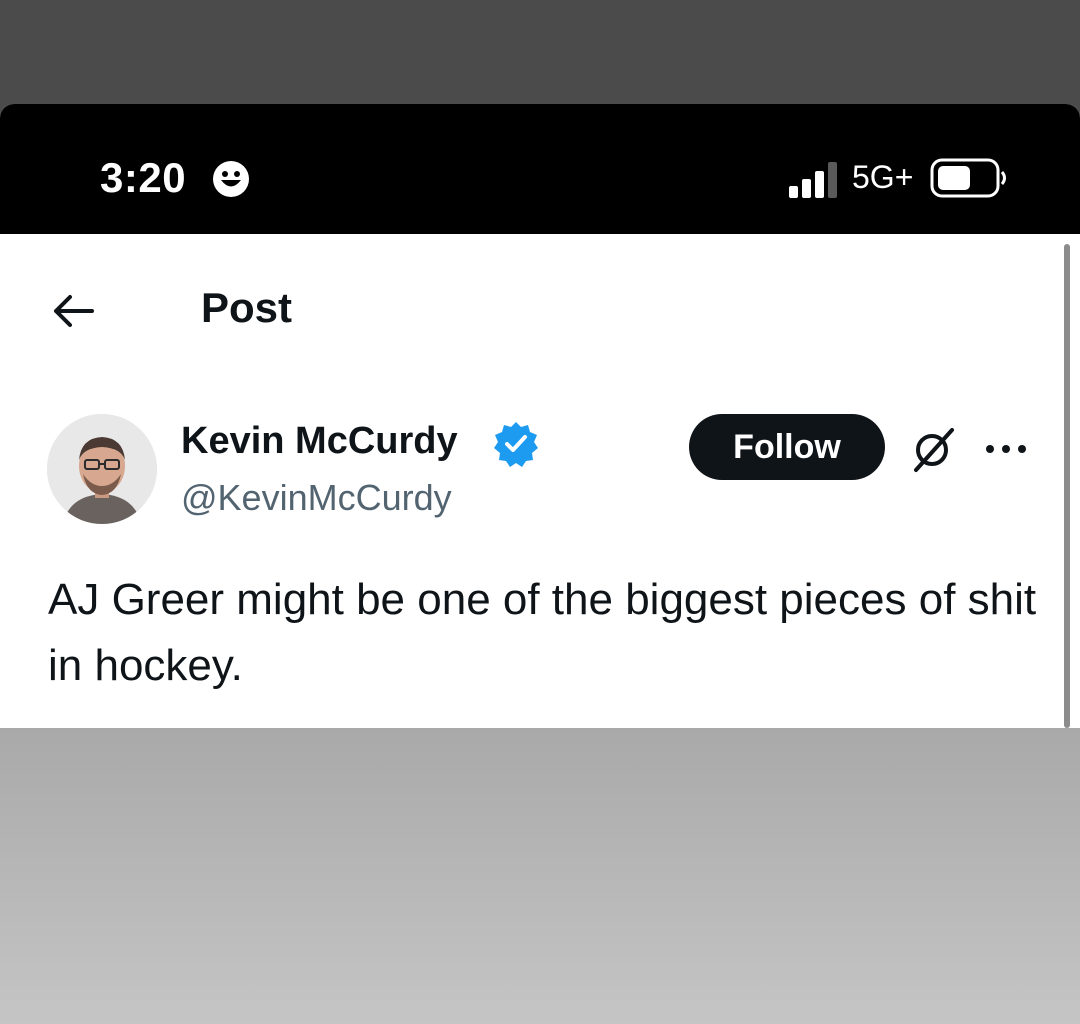  Describe the element at coordinates (73, 311) in the screenshot. I see `back-arrow-icon` at that location.